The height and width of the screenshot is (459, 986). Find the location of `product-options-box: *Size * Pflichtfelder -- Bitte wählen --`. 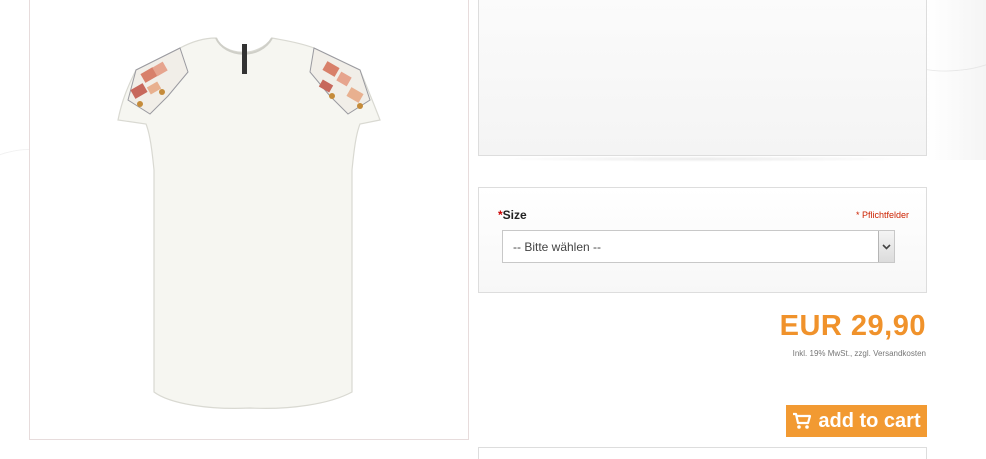

product-options-box: *Size * Pflichtfelder -- Bitte wählen -- is located at coordinates (702, 240).